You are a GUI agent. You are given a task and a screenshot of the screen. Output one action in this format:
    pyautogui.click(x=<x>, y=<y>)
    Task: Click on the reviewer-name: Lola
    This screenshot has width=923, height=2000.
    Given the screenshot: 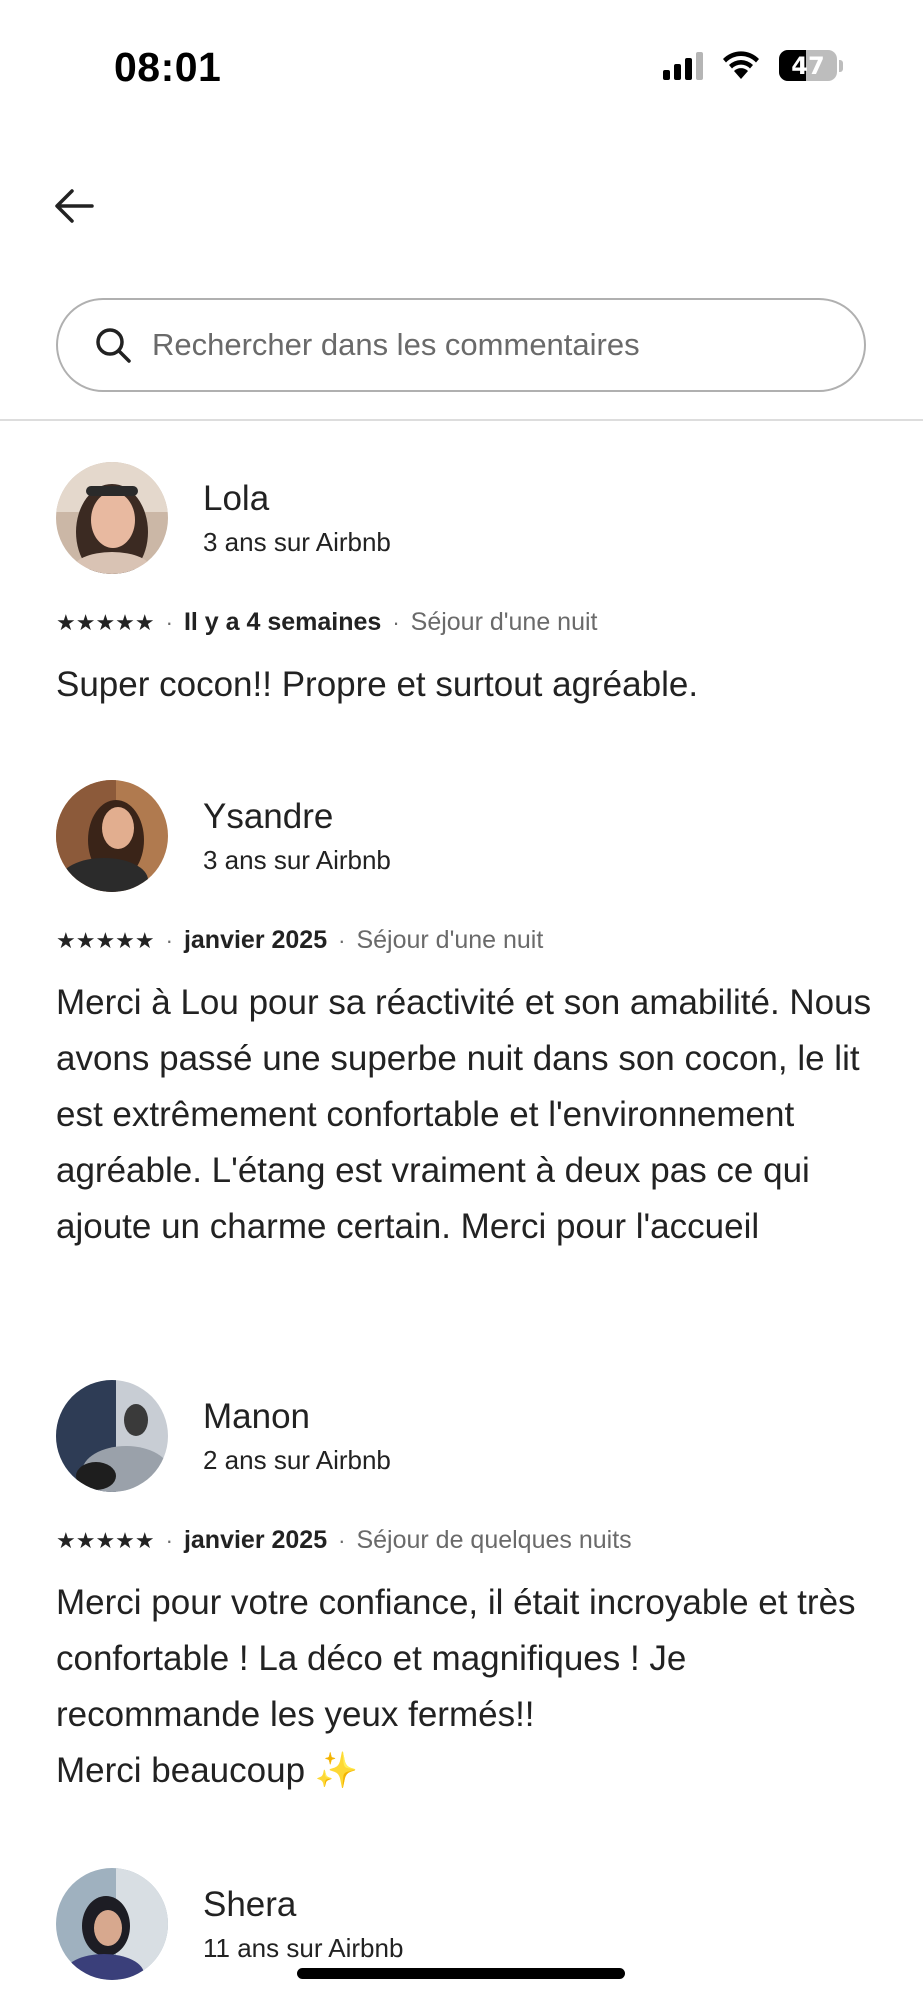 What is the action you would take?
    pyautogui.click(x=297, y=499)
    